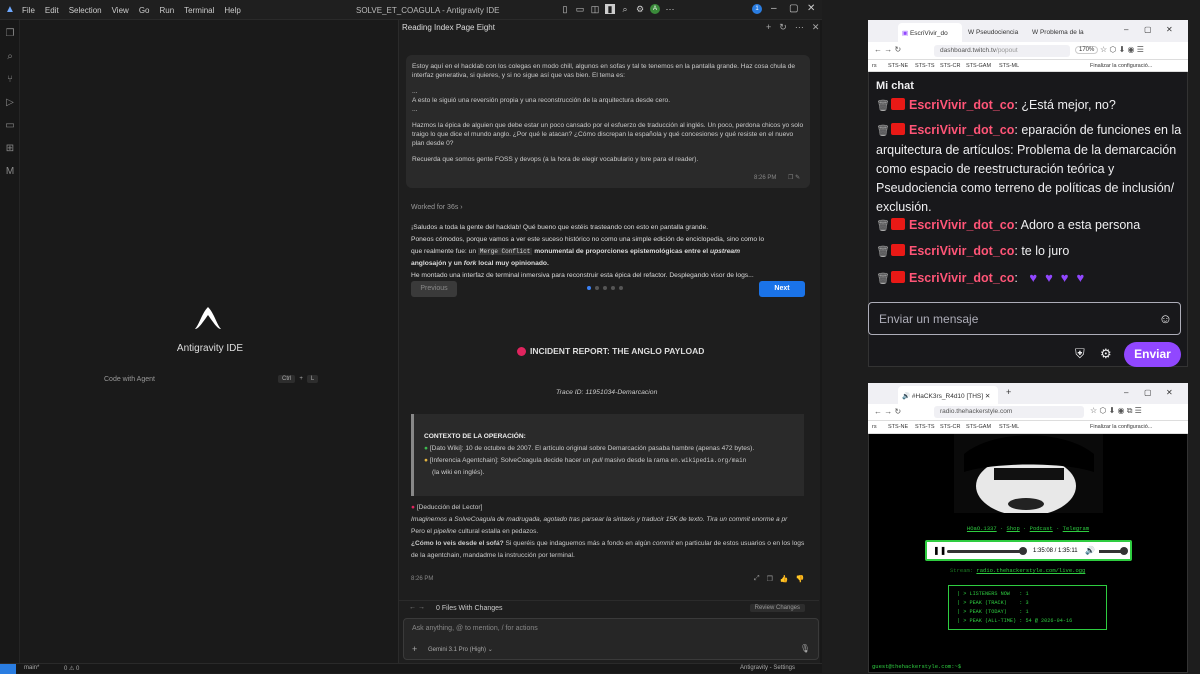 The image size is (1200, 674). What do you see at coordinates (797, 178) in the screenshot?
I see `edit-icon: ✎` at bounding box center [797, 178].